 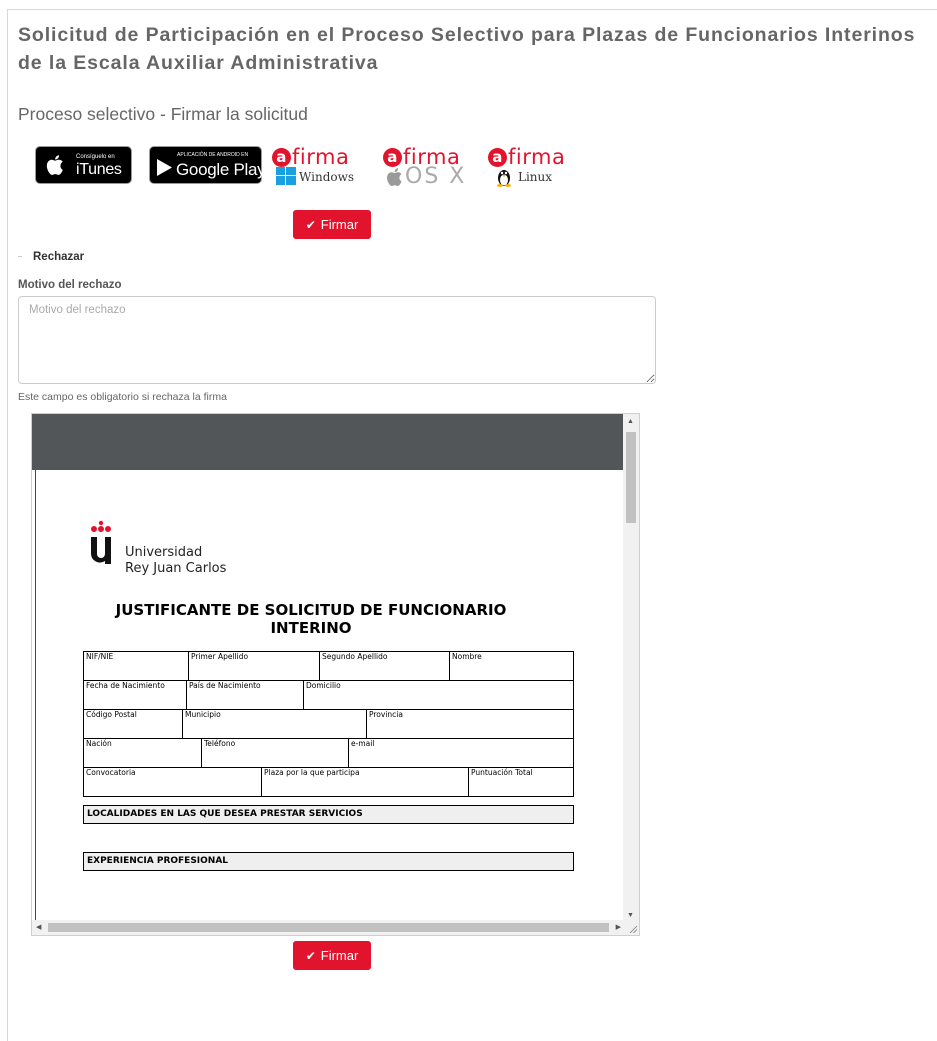 What do you see at coordinates (20, 257) in the screenshot?
I see `bullet-icon` at bounding box center [20, 257].